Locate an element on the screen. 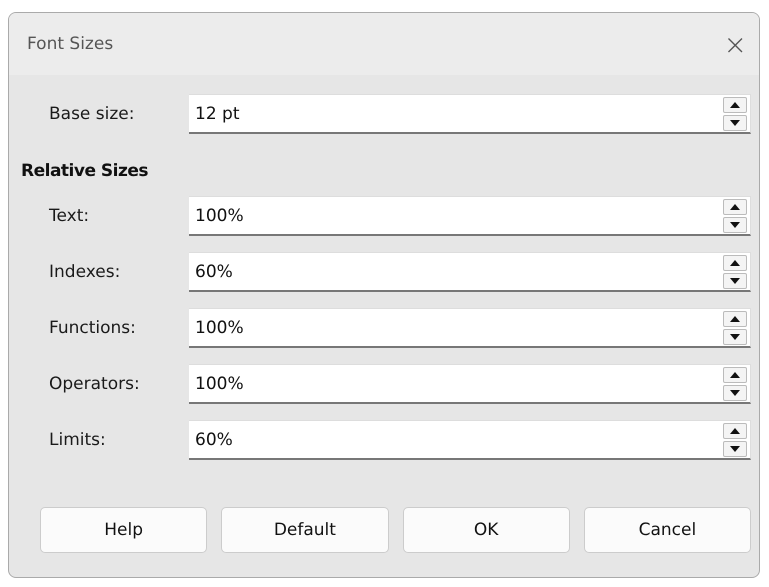 Image resolution: width=769 pixels, height=587 pixels. field-label: Operators: is located at coordinates (94, 384).